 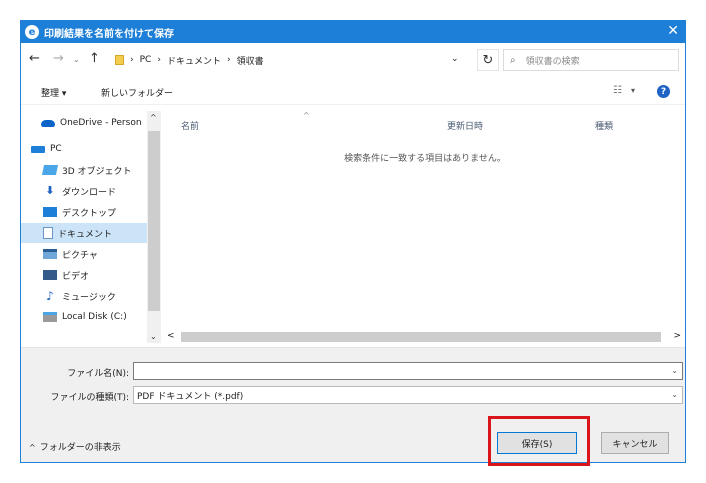 What do you see at coordinates (591, 60) in the screenshot?
I see `search-input: ⌕ 領収書の検索` at bounding box center [591, 60].